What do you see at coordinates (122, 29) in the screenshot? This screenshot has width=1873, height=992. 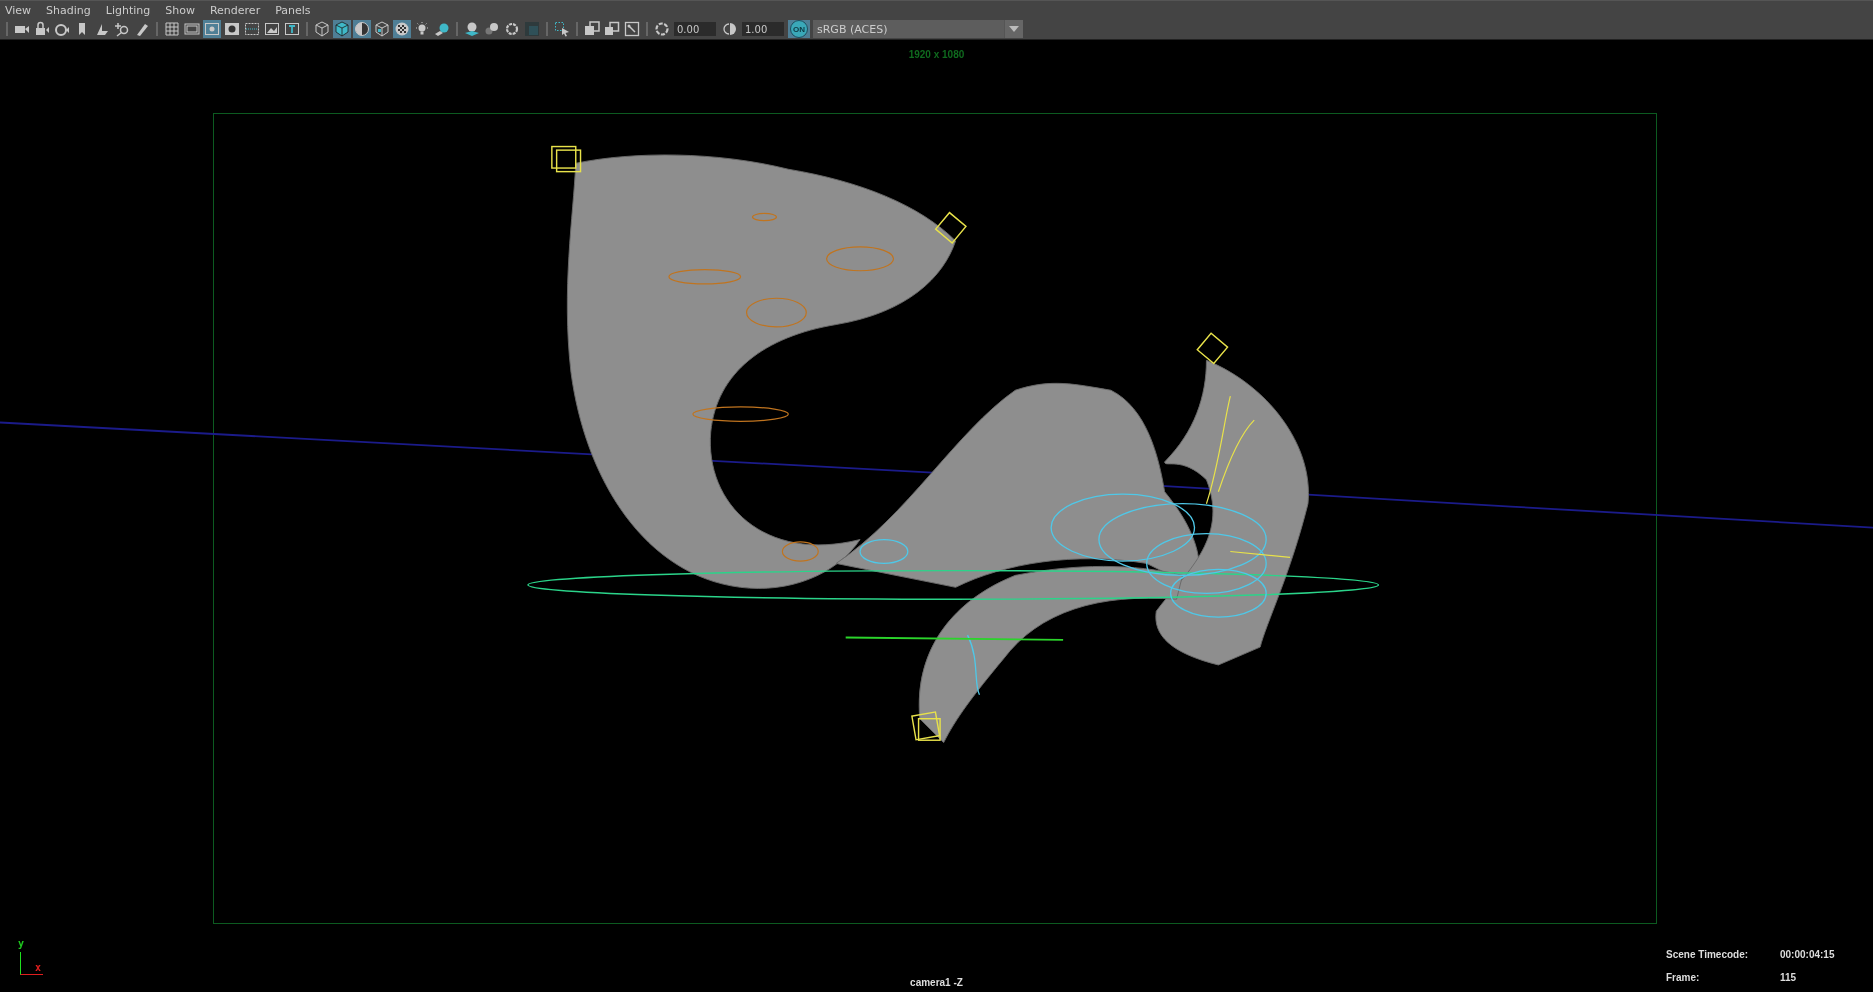 I see `zoom-icon` at bounding box center [122, 29].